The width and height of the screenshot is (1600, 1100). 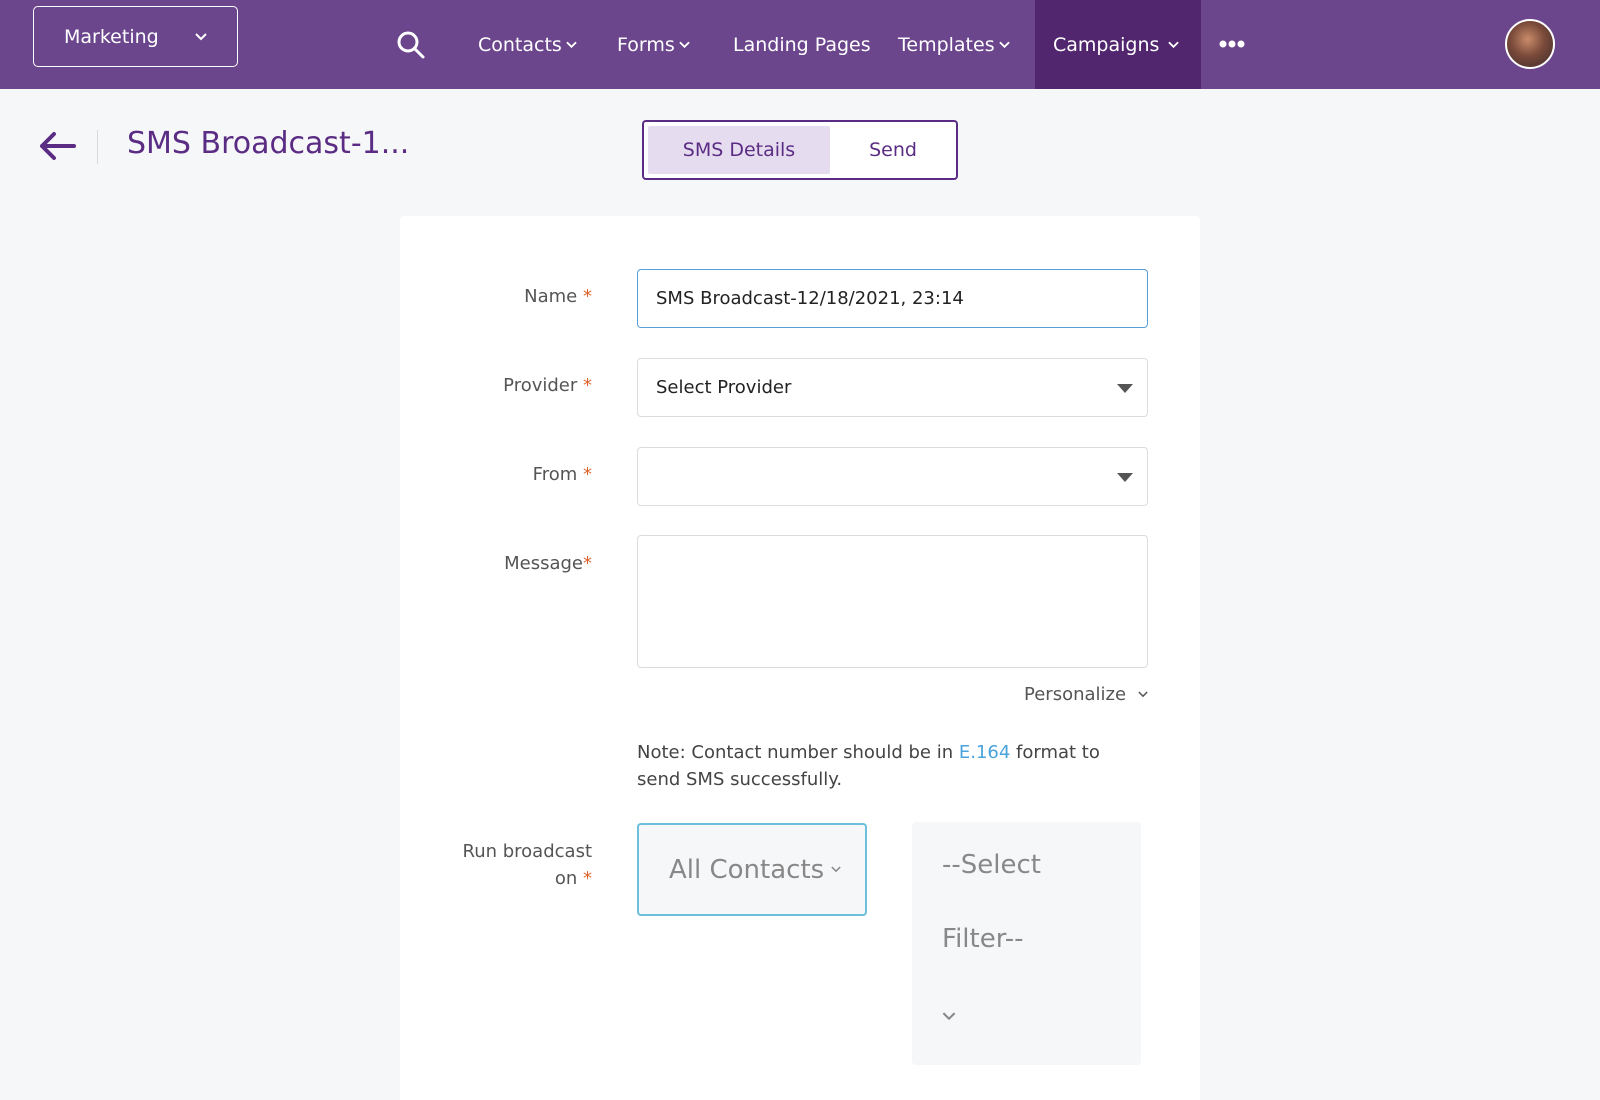 I want to click on name-label: Name *, so click(x=558, y=296).